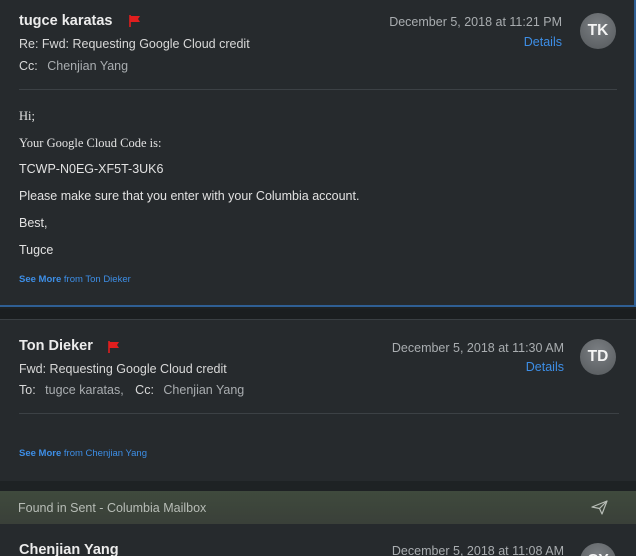  I want to click on see-more-source: from Ton Dieker, so click(97, 279).